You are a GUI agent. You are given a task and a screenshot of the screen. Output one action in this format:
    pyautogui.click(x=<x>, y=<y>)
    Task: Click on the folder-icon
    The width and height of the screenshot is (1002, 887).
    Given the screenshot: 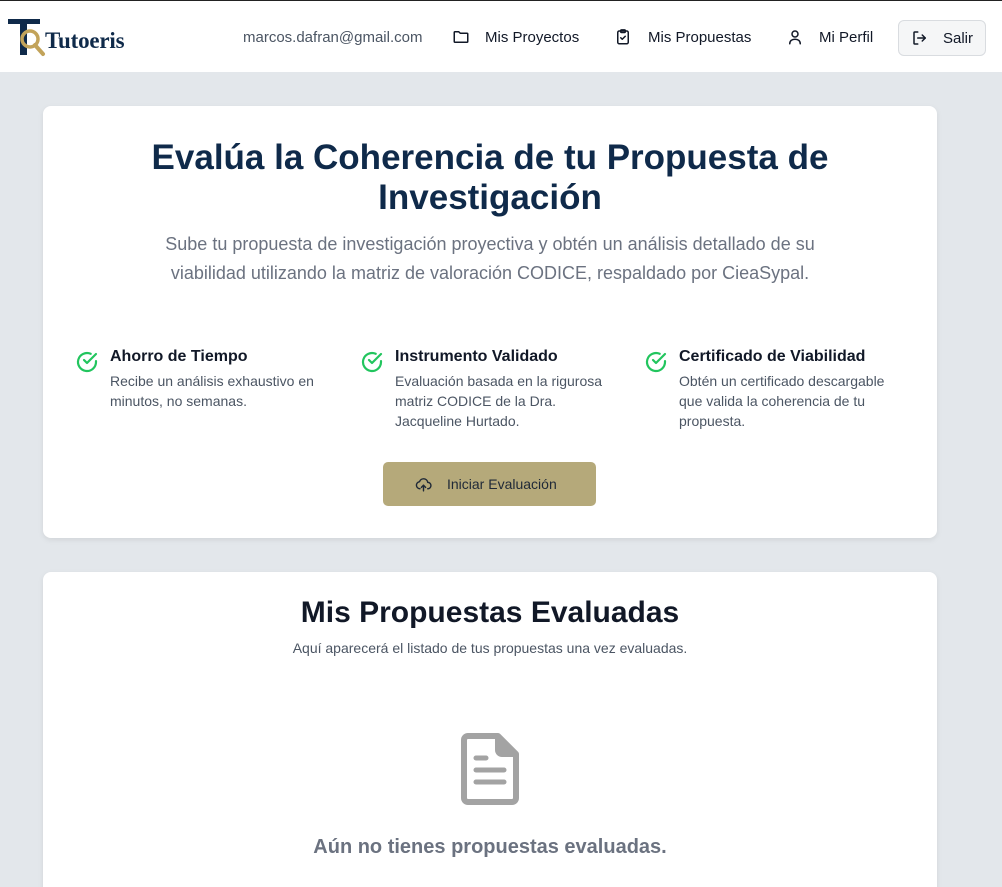 What is the action you would take?
    pyautogui.click(x=461, y=37)
    